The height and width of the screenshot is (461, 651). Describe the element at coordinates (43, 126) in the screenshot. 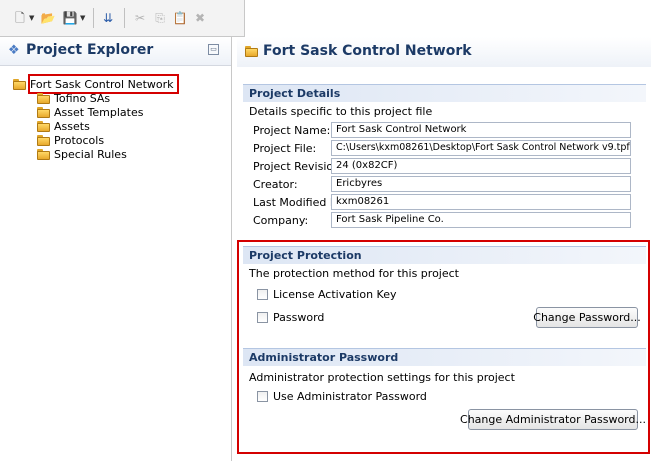

I see `assets-folder-icon` at that location.